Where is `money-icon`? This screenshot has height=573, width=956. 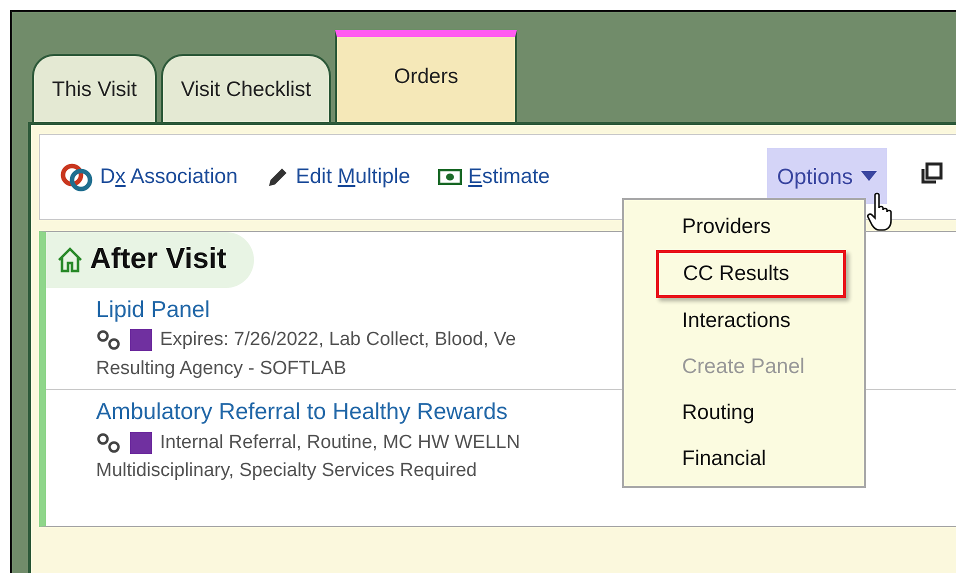 money-icon is located at coordinates (450, 177).